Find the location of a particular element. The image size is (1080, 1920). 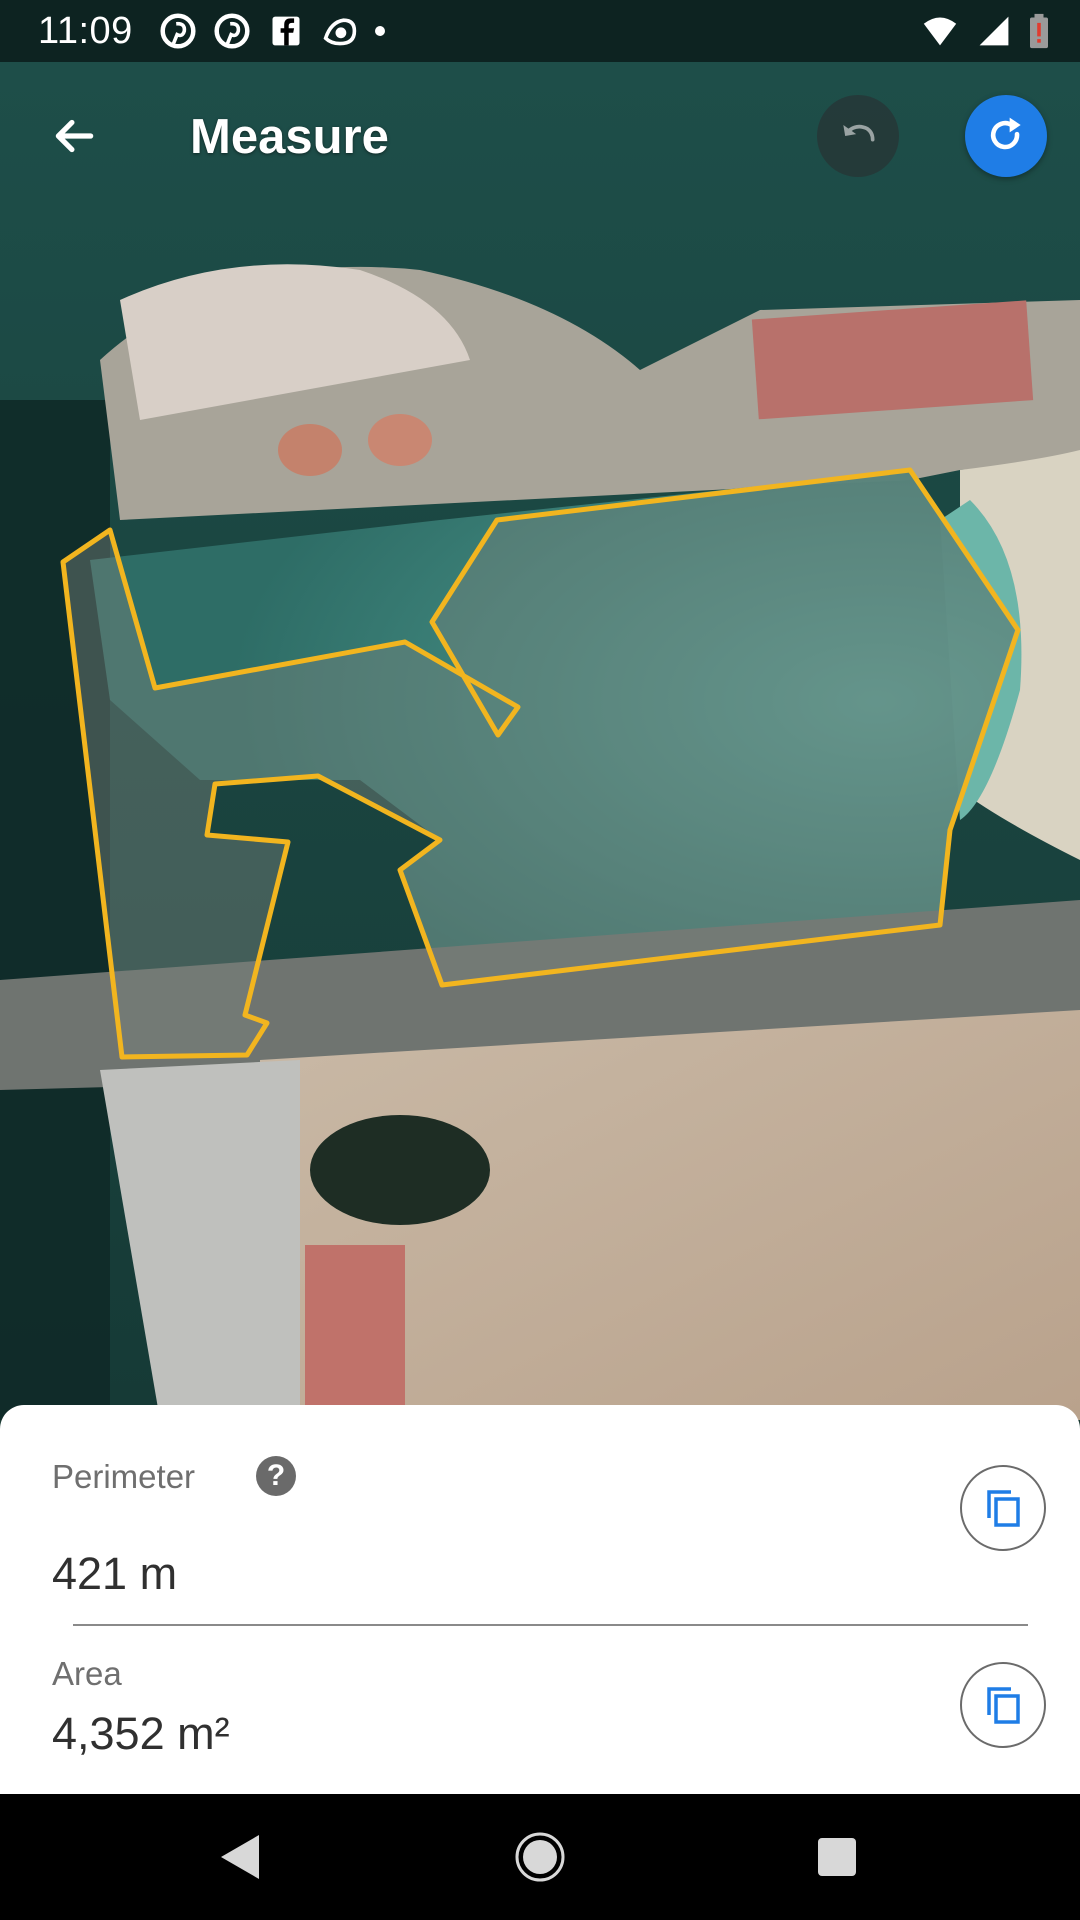

divider is located at coordinates (550, 1625).